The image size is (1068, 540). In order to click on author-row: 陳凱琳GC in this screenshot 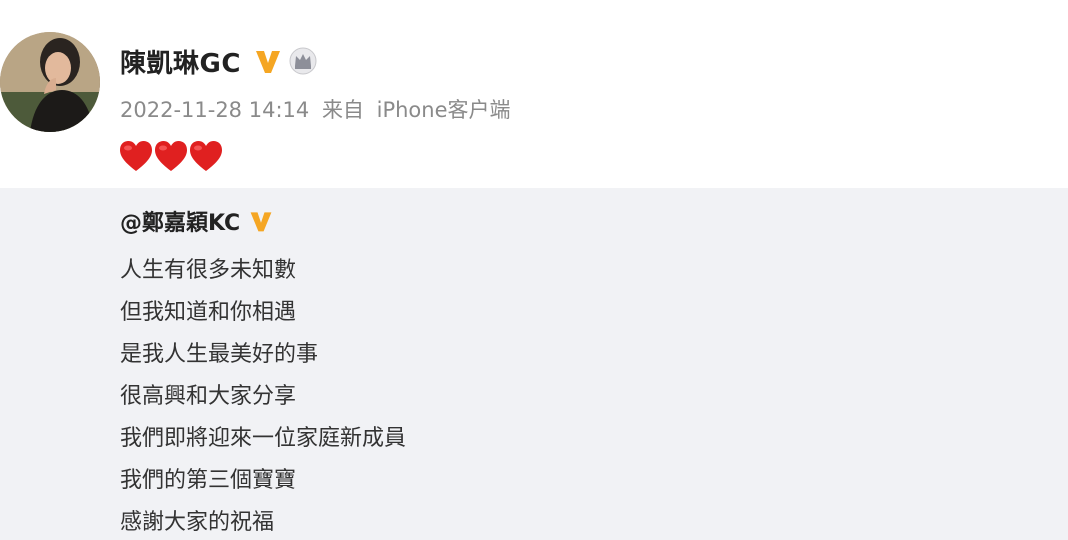, I will do `click(218, 61)`.